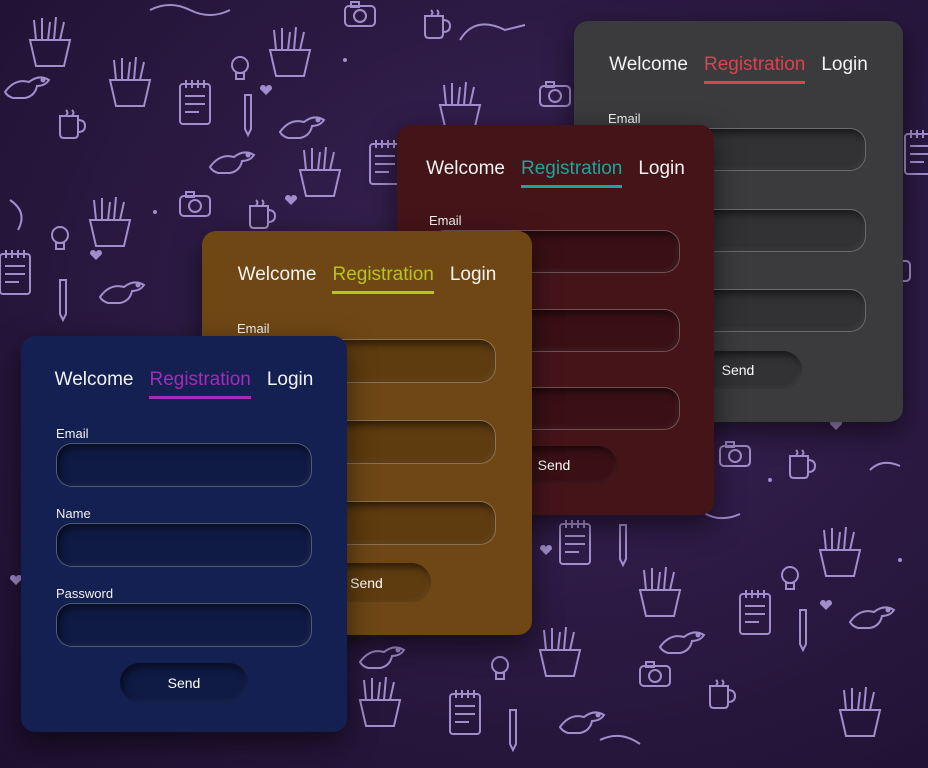 The image size is (928, 768). Describe the element at coordinates (184, 682) in the screenshot. I see `send-button: Send` at that location.